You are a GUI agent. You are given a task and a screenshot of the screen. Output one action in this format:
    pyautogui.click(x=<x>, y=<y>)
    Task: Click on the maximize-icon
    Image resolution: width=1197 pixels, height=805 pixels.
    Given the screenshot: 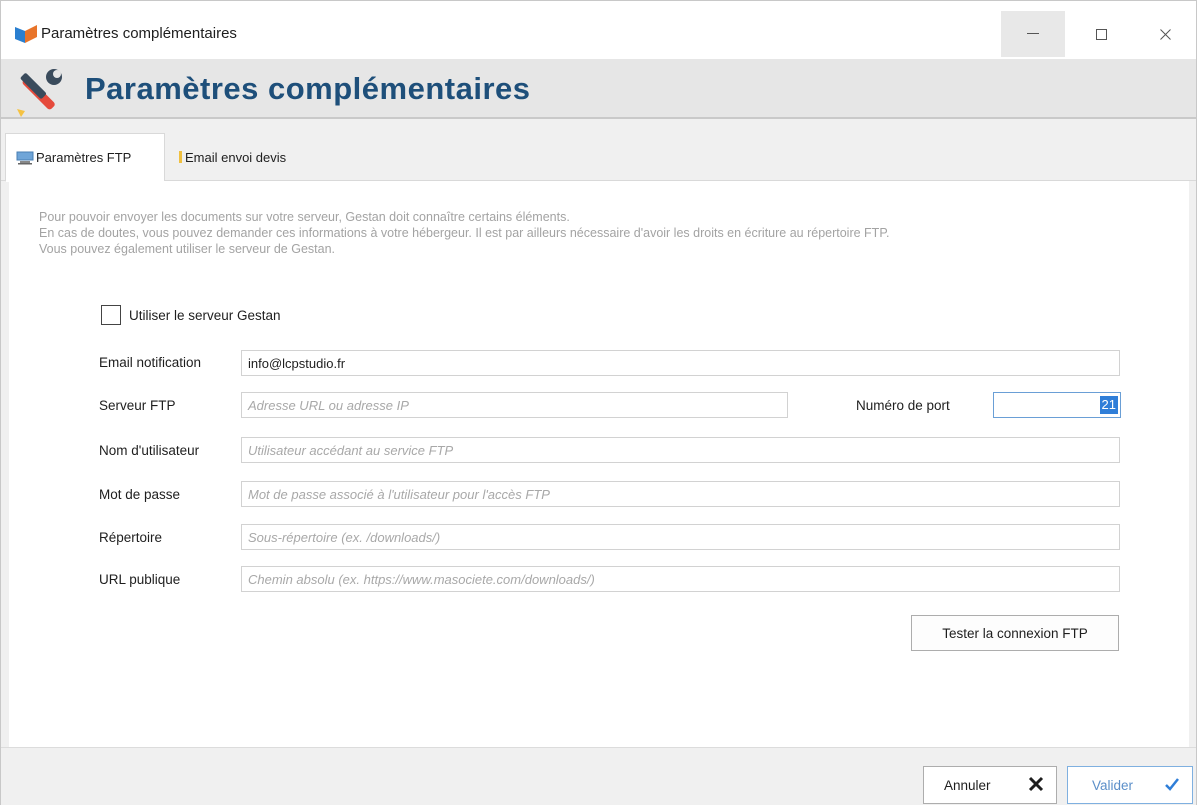 What is the action you would take?
    pyautogui.click(x=1101, y=34)
    